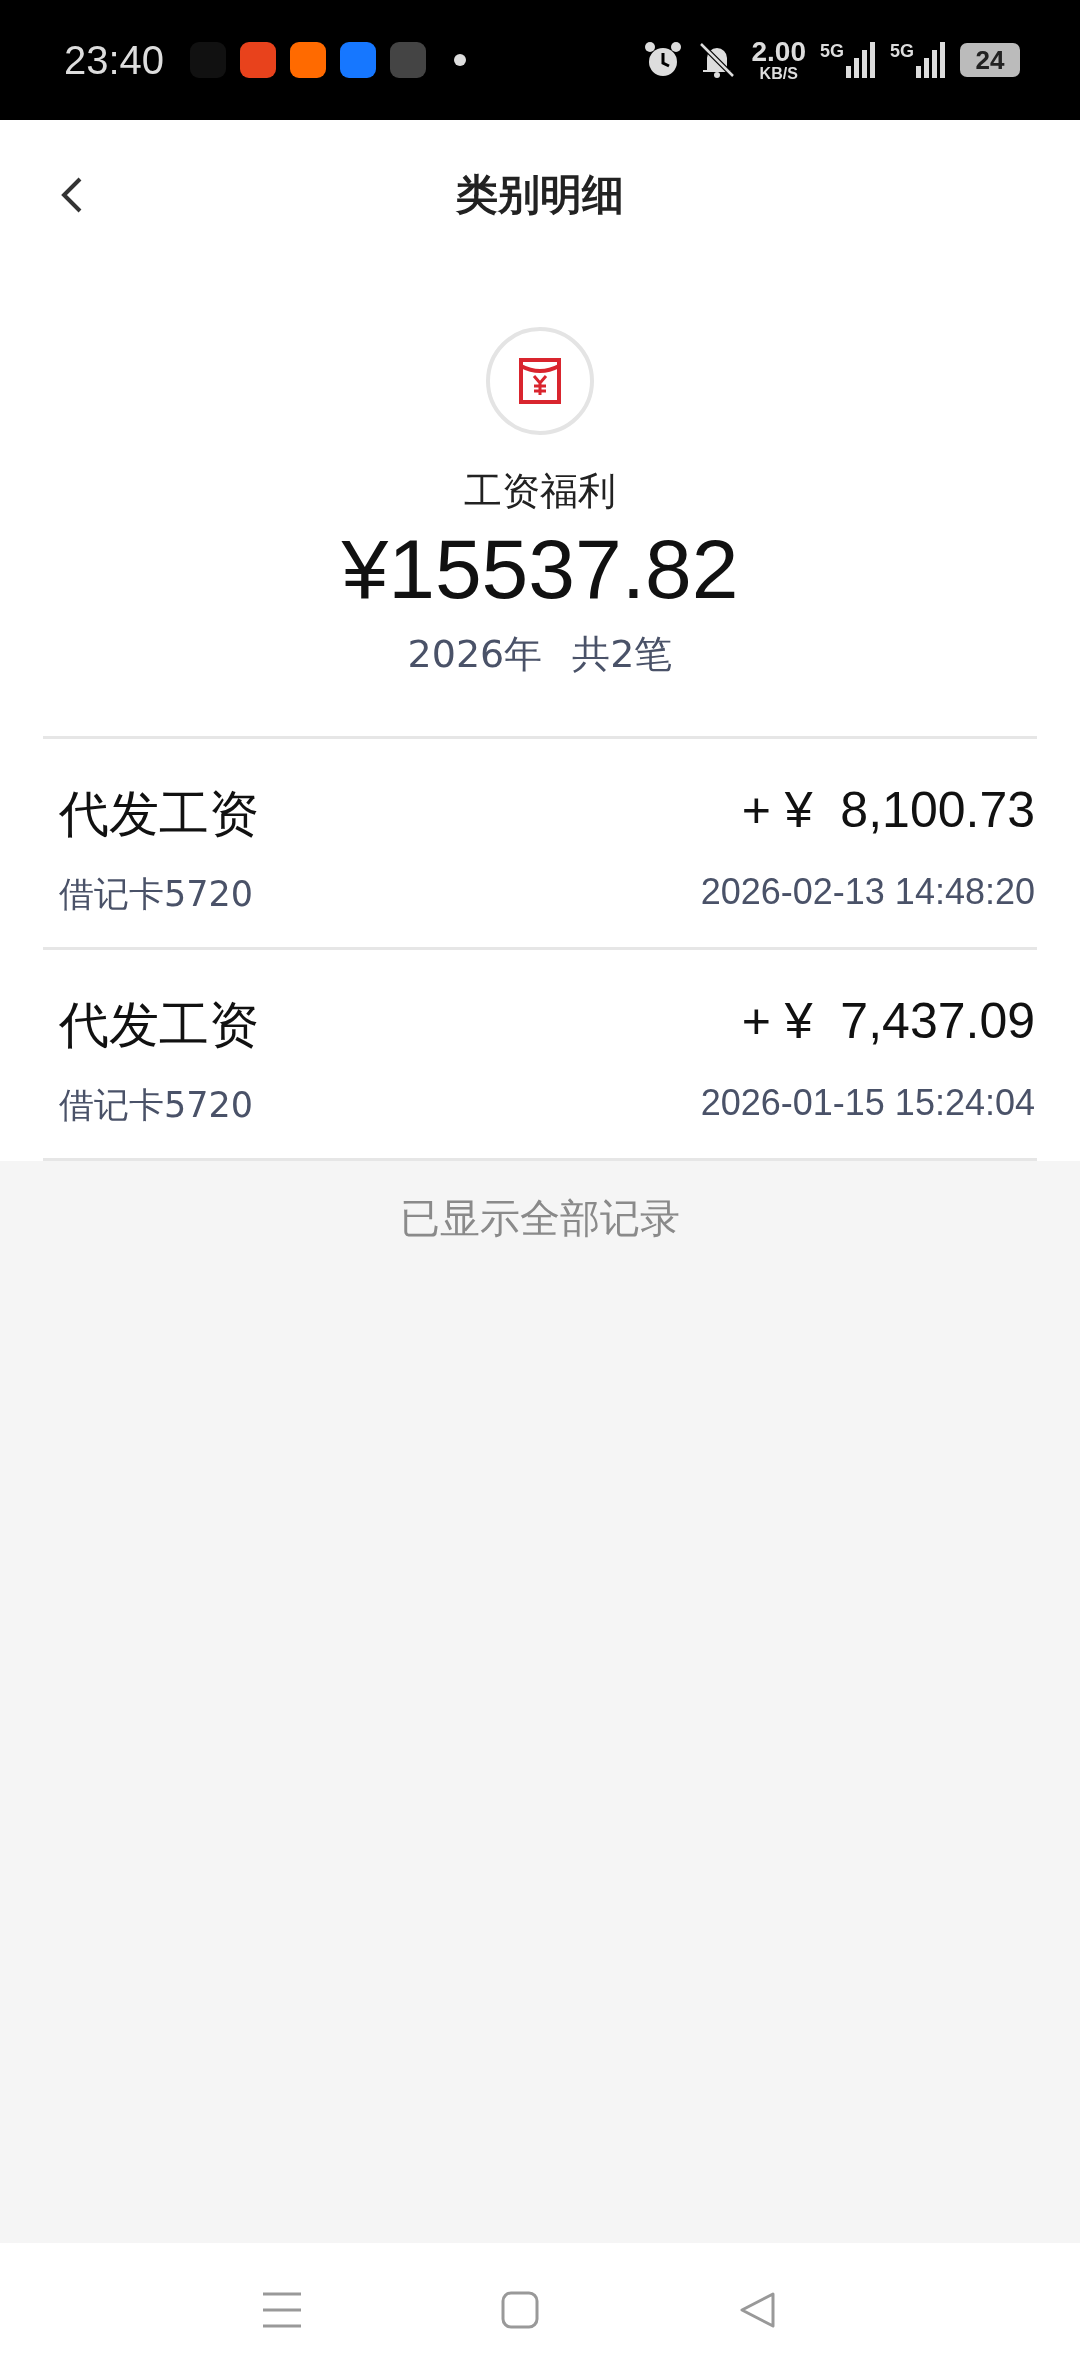 This screenshot has height=2376, width=1080. What do you see at coordinates (540, 569) in the screenshot?
I see `total-amount: ¥15537.82` at bounding box center [540, 569].